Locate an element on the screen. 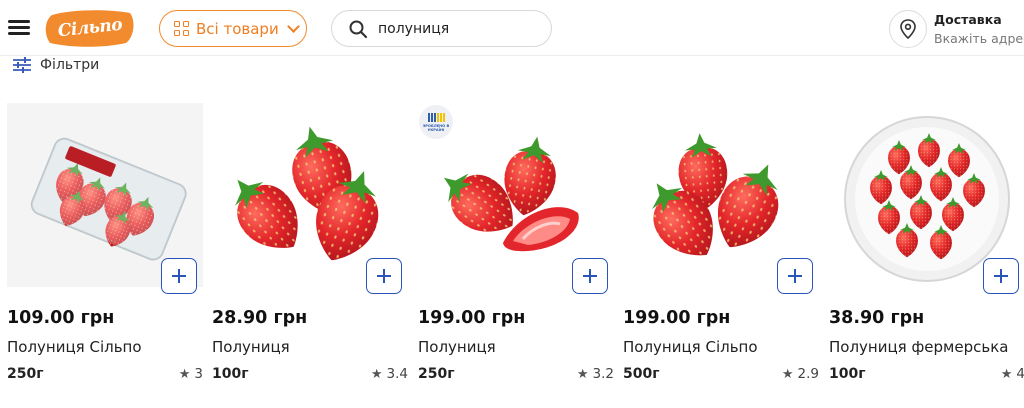 The height and width of the screenshot is (408, 1024). delivery-title: Доставка is located at coordinates (968, 19).